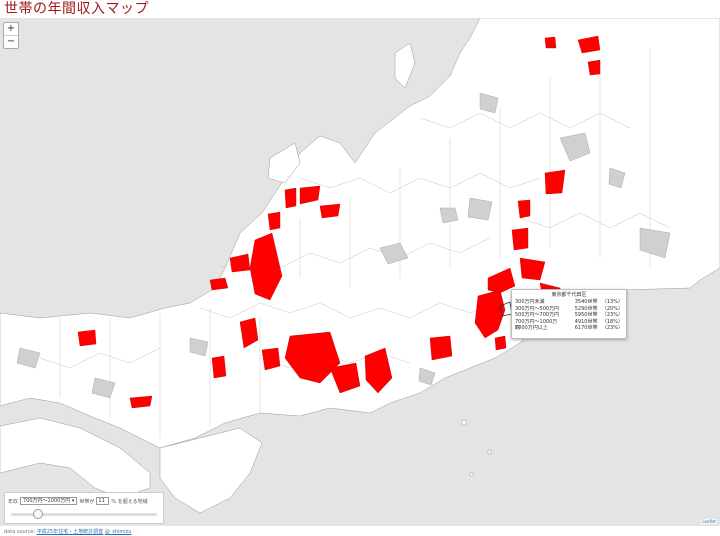 This screenshot has height=536, width=720. Describe the element at coordinates (219, 367) in the screenshot. I see `region-mie` at that location.